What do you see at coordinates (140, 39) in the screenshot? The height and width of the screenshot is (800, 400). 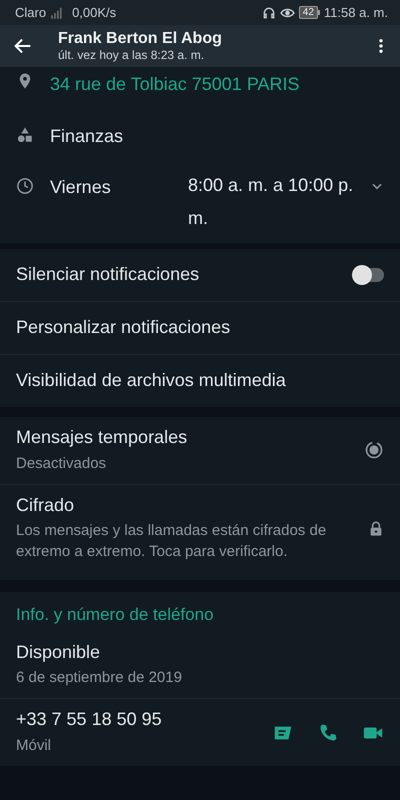 I see `contact-name: Frank Berton El Abog` at bounding box center [140, 39].